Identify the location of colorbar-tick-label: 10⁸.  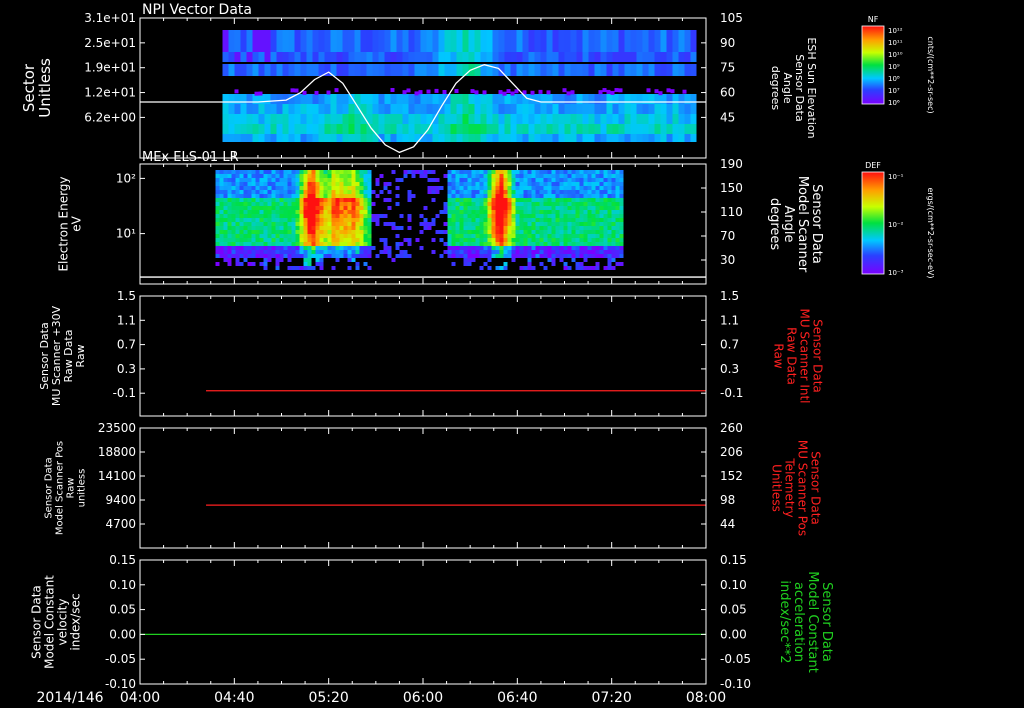
(894, 79).